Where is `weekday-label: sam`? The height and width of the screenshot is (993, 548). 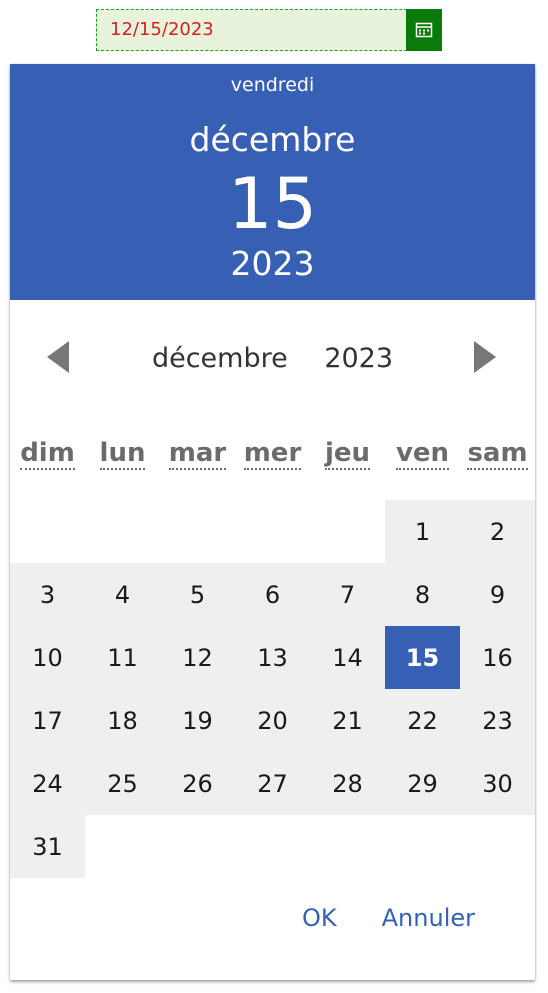
weekday-label: sam is located at coordinates (497, 458).